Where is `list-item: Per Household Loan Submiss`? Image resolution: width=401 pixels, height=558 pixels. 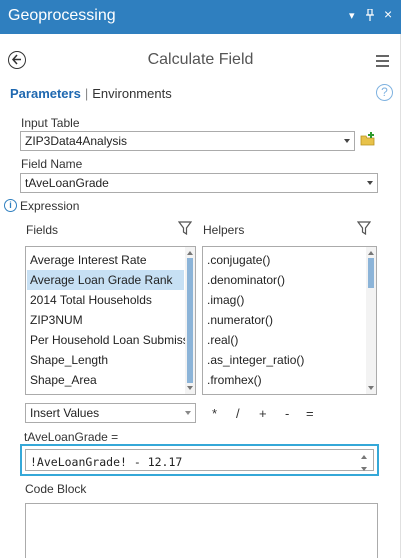 list-item: Per Household Loan Submiss is located at coordinates (109, 340).